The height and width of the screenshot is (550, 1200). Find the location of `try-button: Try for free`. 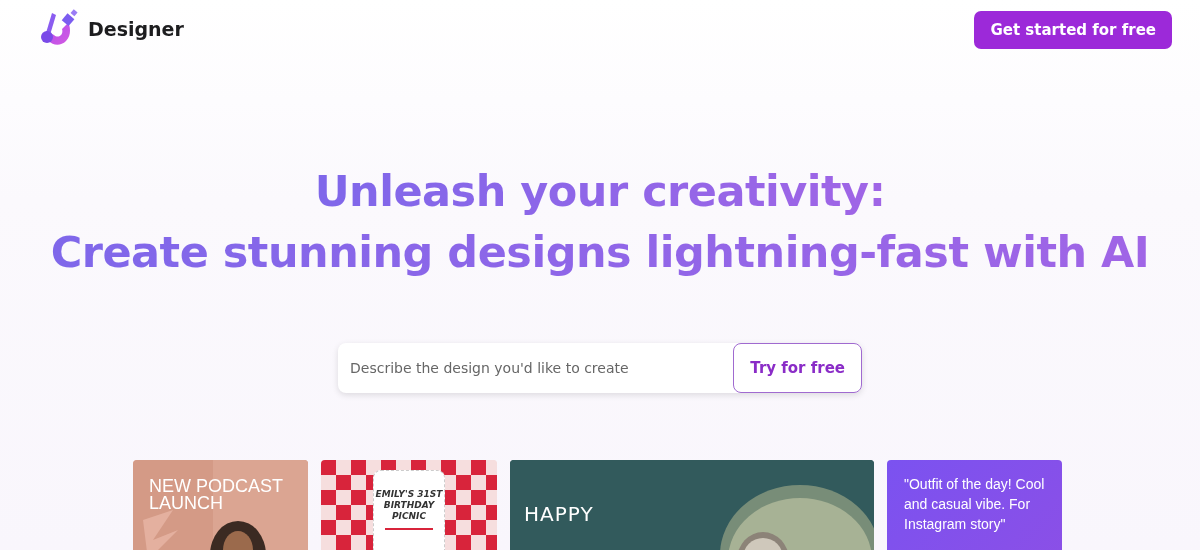

try-button: Try for free is located at coordinates (797, 368).